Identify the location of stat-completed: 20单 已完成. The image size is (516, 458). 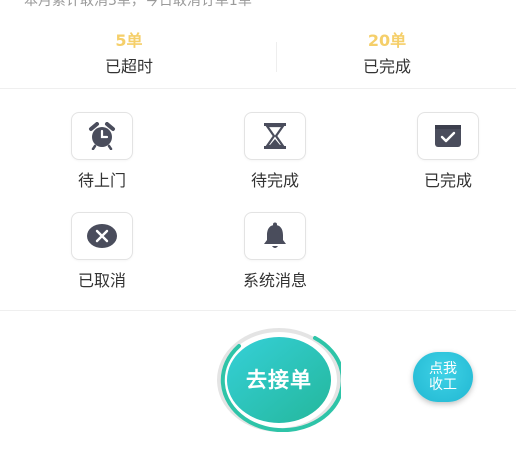
(387, 54).